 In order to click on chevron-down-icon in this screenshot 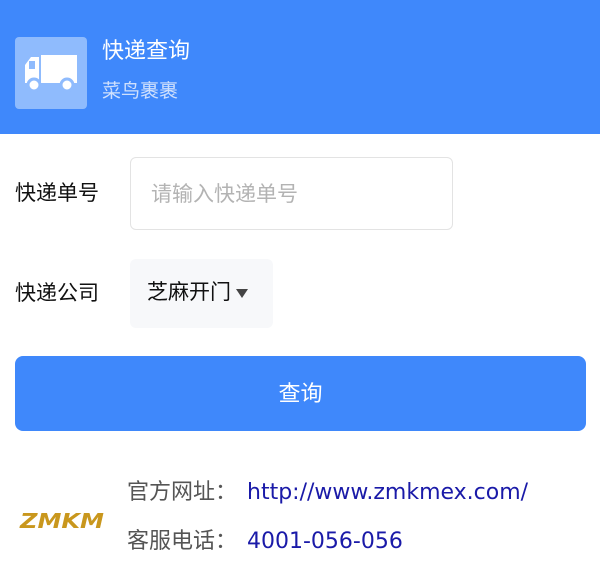, I will do `click(242, 293)`.